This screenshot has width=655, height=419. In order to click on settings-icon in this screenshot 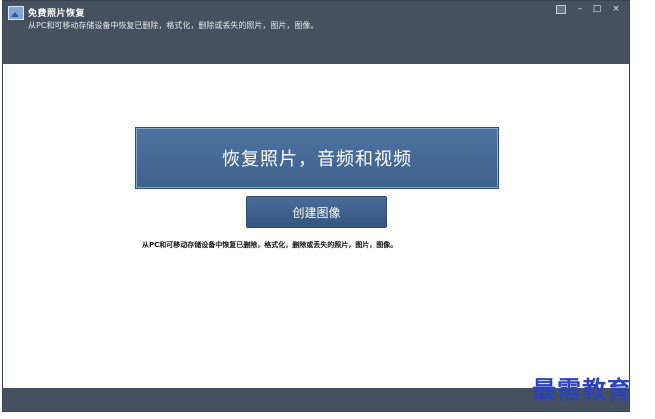, I will do `click(561, 9)`.